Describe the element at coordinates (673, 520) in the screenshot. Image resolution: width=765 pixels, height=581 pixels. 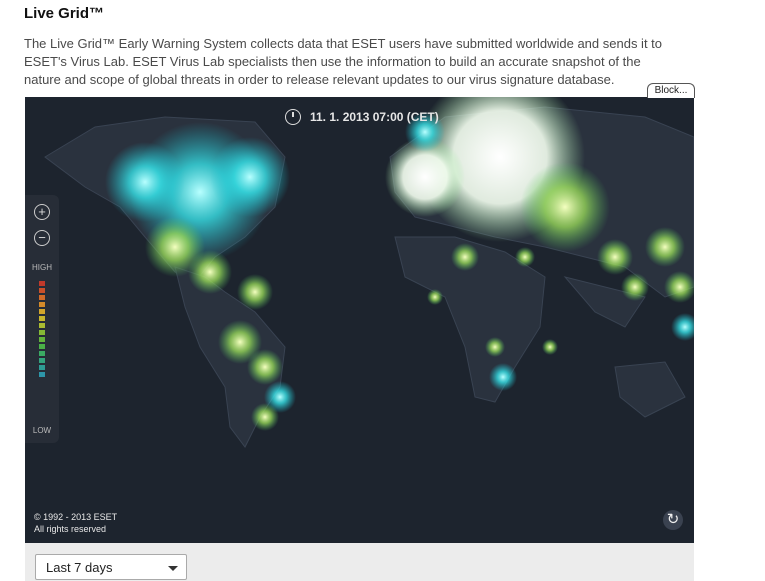
I see `refresh-icon: ↻` at that location.